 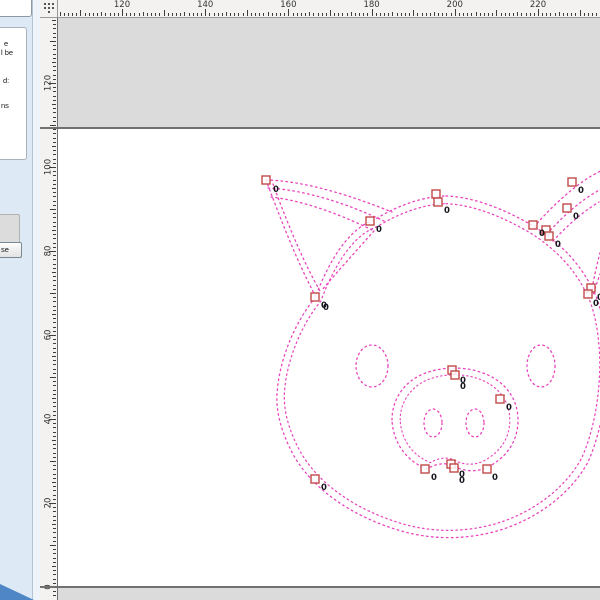 I want to click on outline-ear-left-fold, so click(x=348, y=260).